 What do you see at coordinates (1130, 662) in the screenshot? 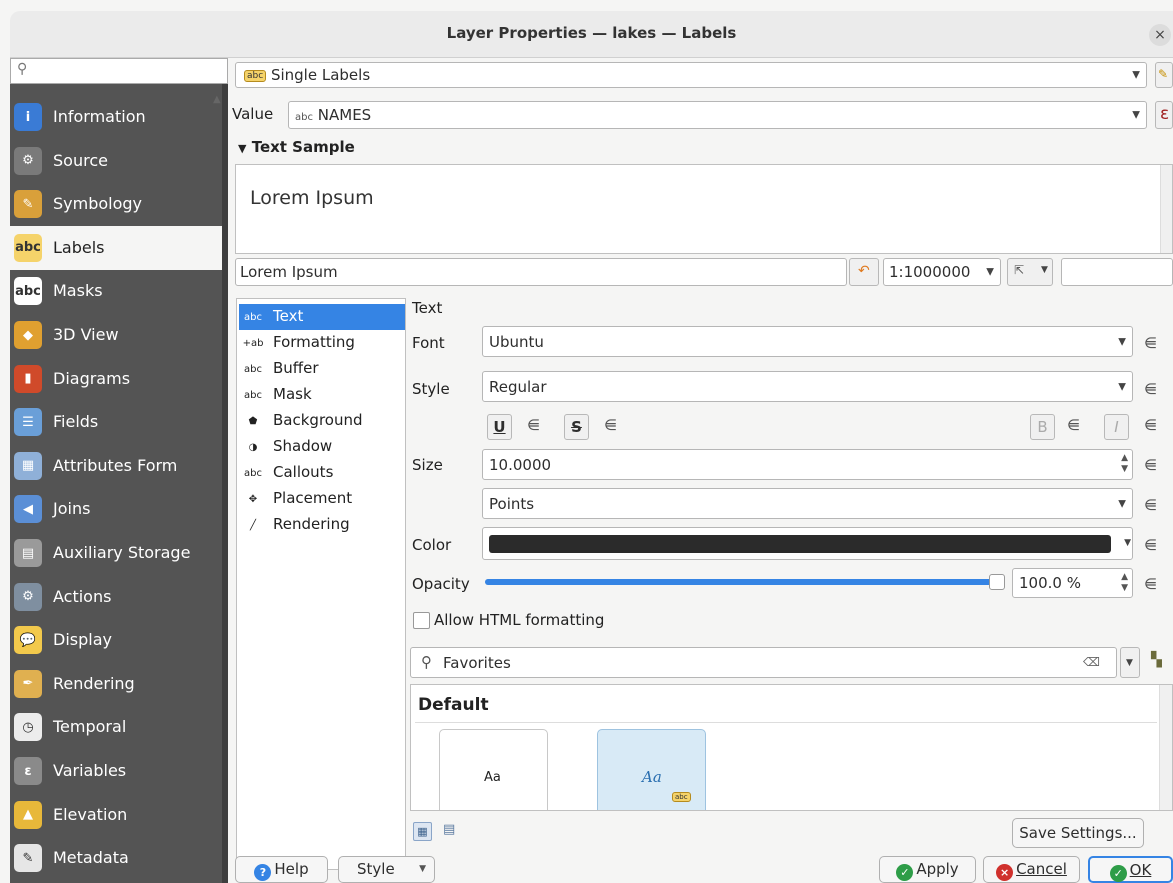
I see `style-filter-dropdown: ▼` at bounding box center [1130, 662].